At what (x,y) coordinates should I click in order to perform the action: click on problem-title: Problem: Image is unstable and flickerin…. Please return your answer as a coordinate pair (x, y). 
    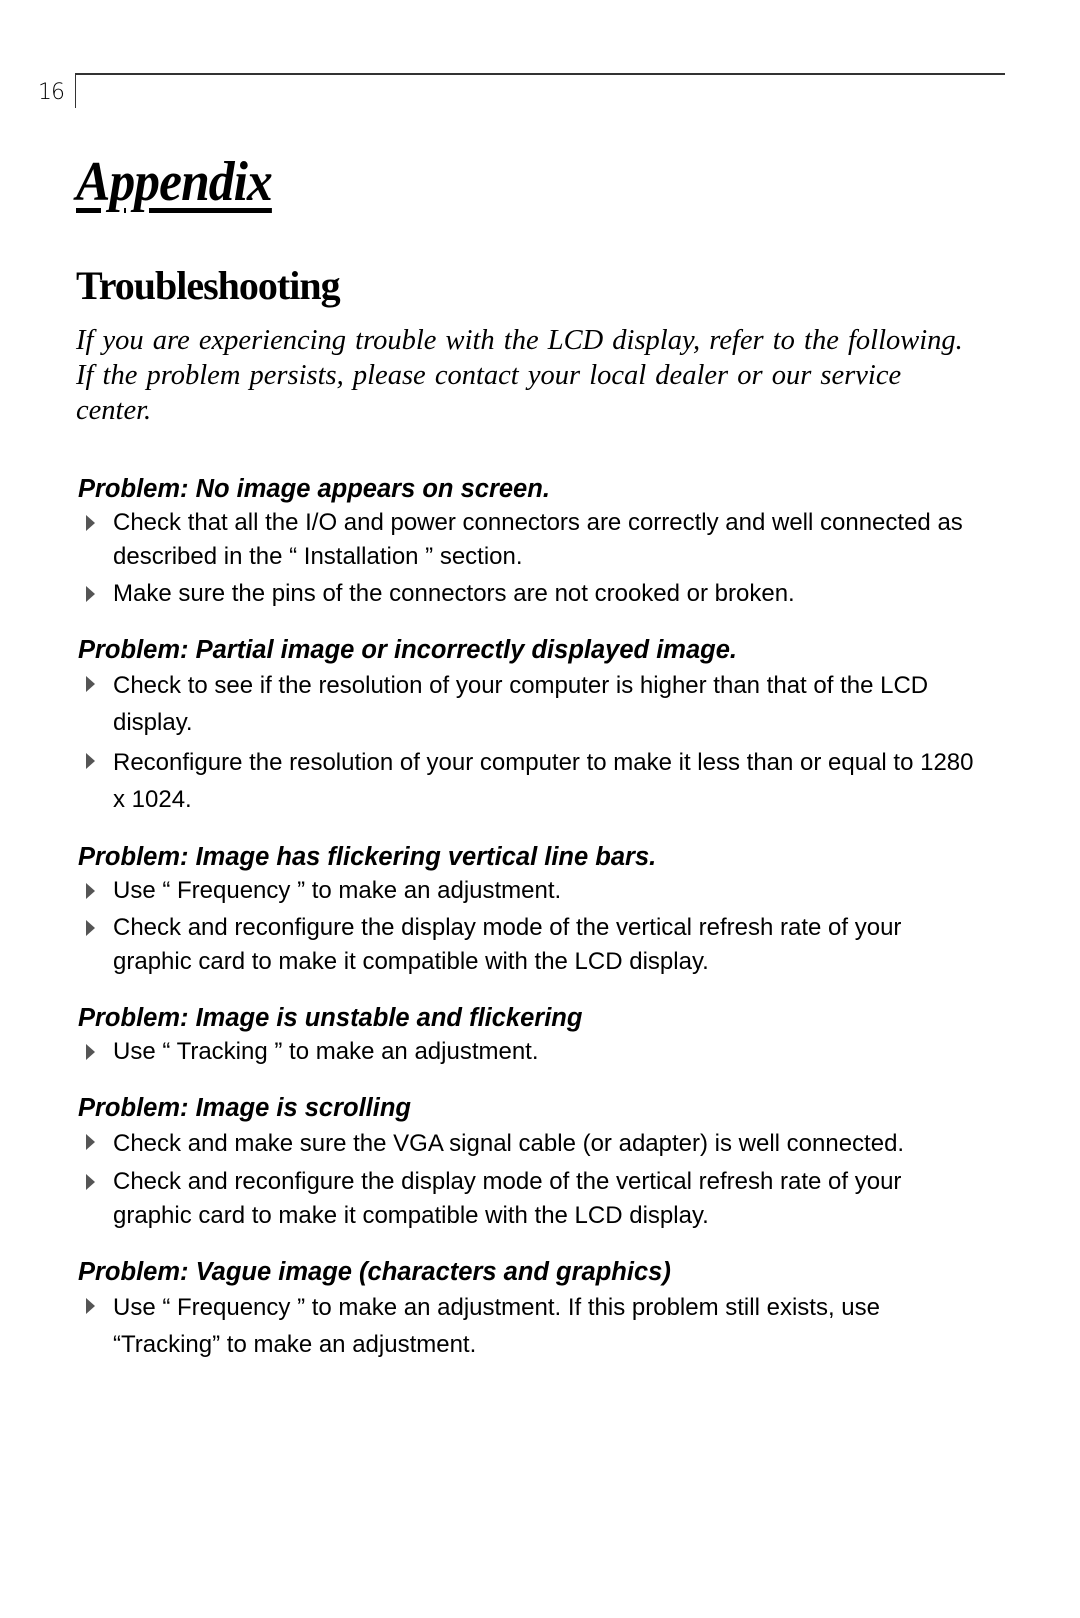
    Looking at the image, I should click on (330, 1018).